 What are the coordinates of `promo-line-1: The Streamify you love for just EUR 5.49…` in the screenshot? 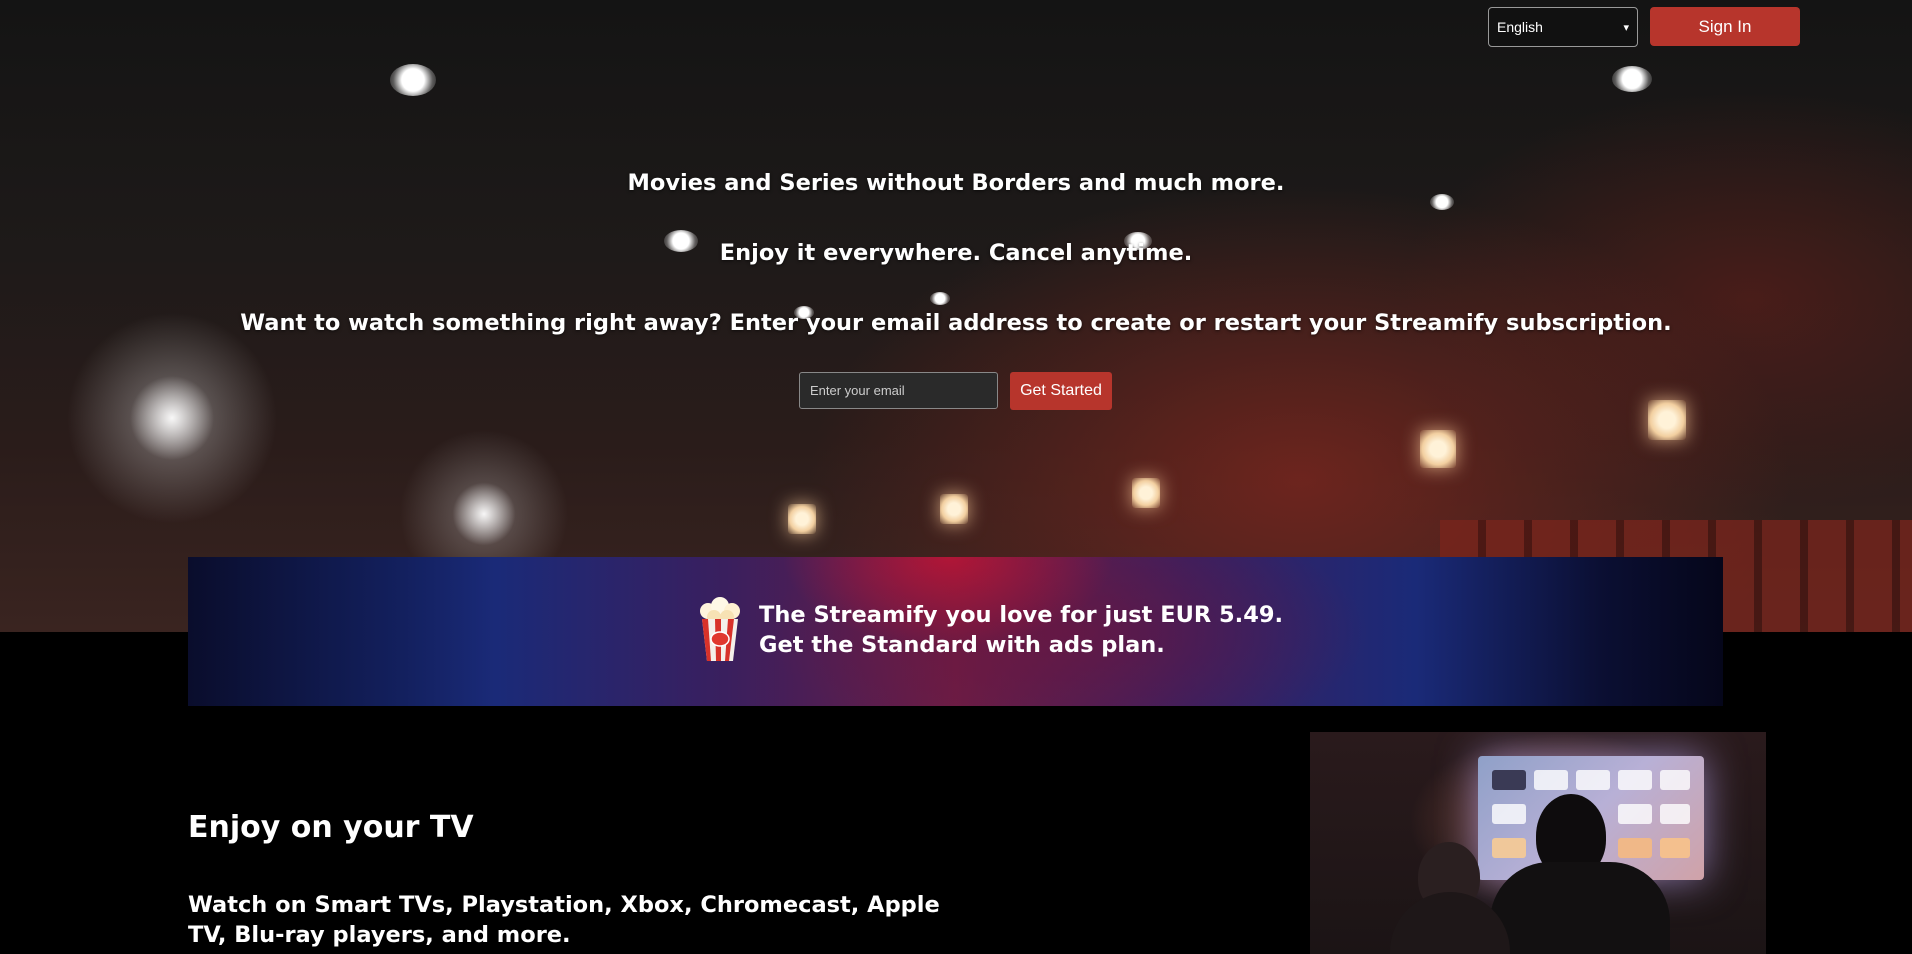 It's located at (1021, 615).